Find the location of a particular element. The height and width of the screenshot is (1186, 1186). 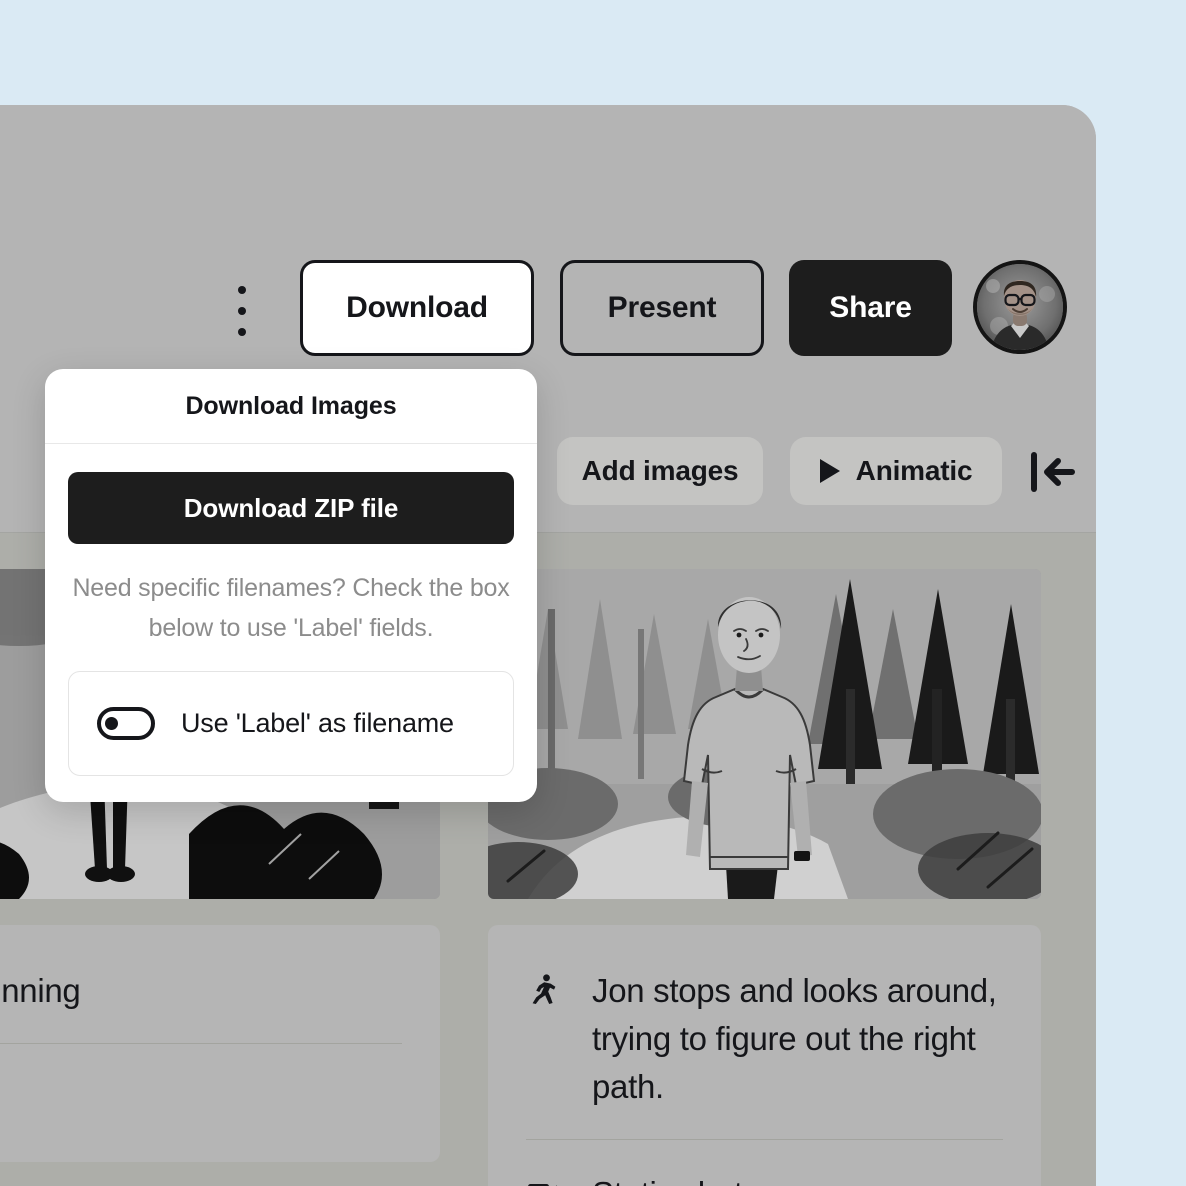

card-row: Zoom in is located at coordinates (201, 1087).